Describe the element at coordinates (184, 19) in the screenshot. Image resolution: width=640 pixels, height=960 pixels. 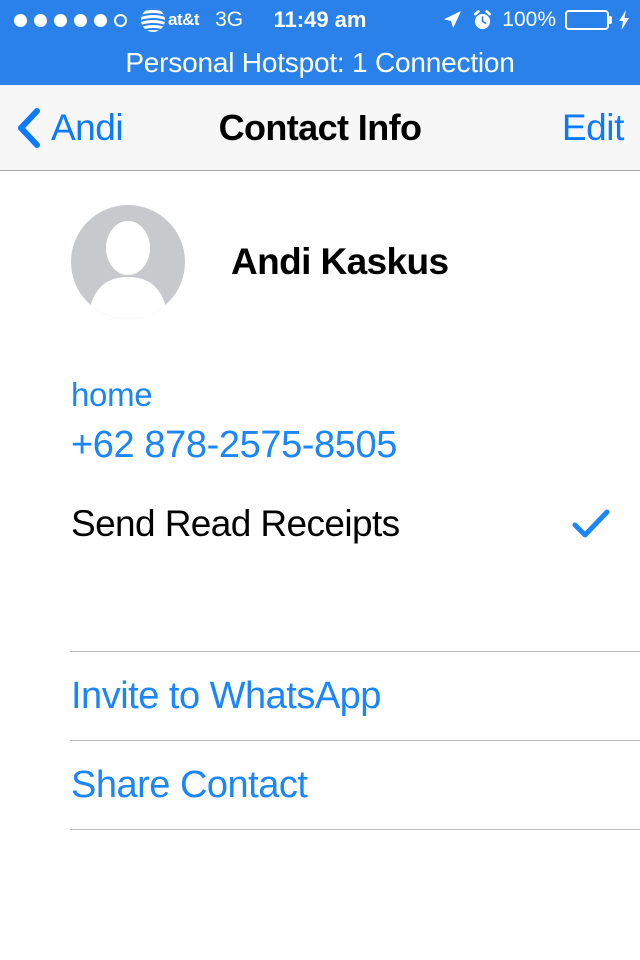
I see `carrier-name: at&t` at that location.